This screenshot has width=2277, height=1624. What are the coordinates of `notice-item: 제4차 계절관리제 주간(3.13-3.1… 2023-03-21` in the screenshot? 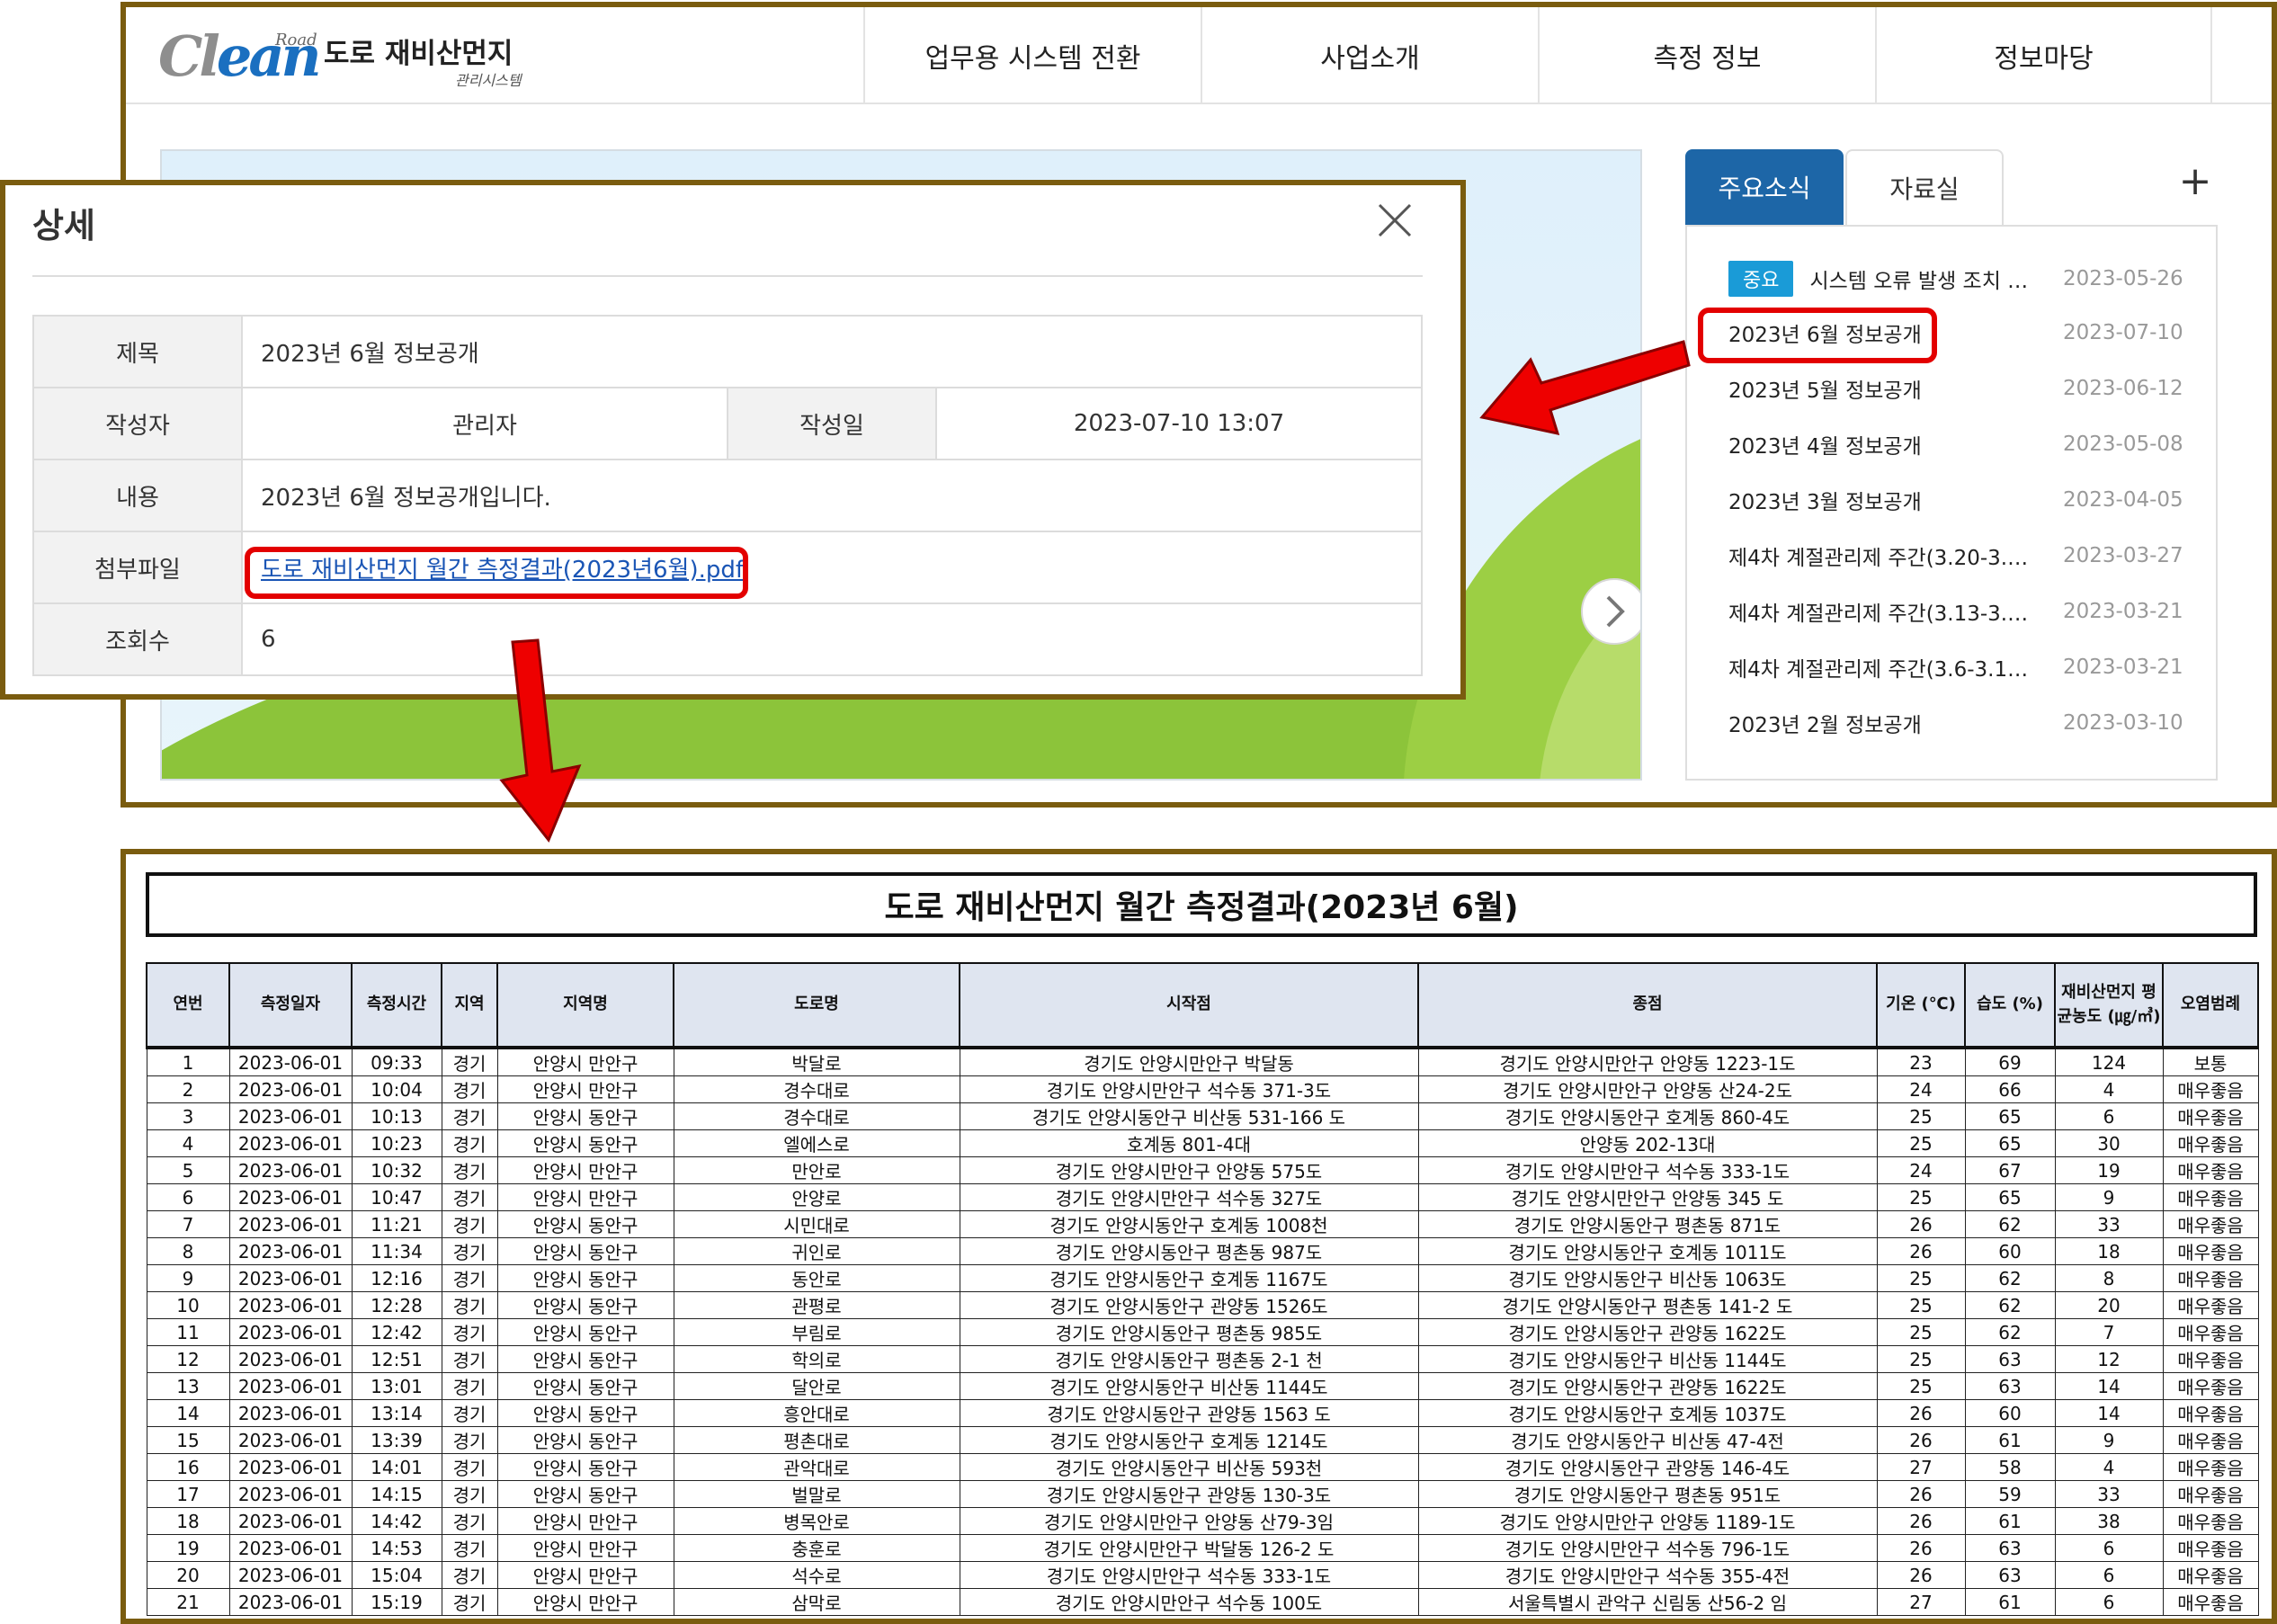 It's located at (1962, 611).